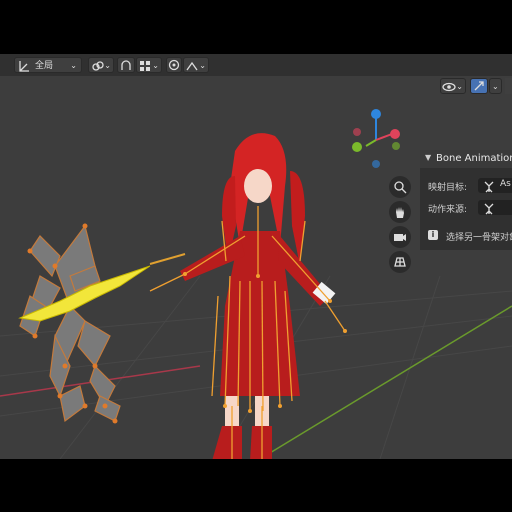 The height and width of the screenshot is (512, 512). What do you see at coordinates (433, 235) in the screenshot?
I see `info-icon: i` at bounding box center [433, 235].